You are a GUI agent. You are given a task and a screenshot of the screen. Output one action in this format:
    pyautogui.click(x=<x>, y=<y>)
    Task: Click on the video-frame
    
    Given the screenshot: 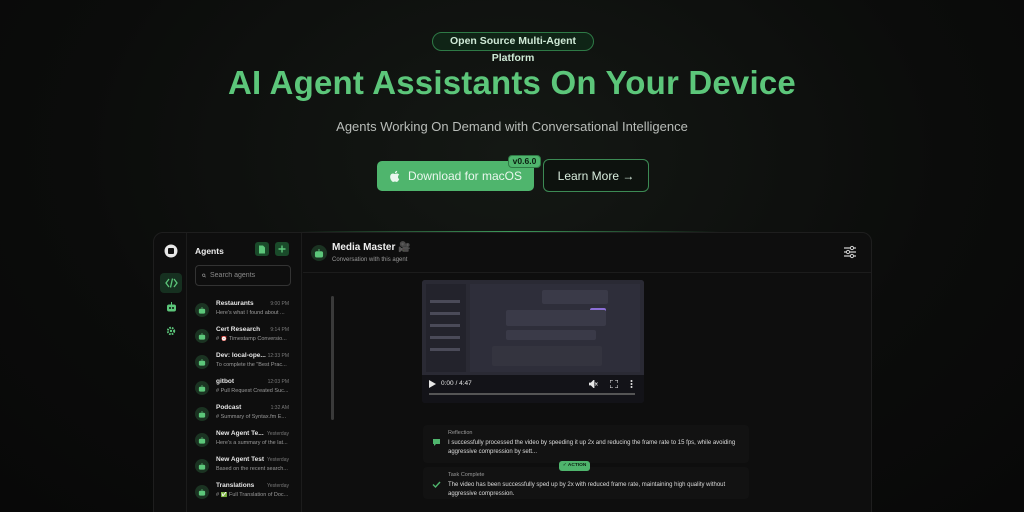 What is the action you would take?
    pyautogui.click(x=533, y=327)
    